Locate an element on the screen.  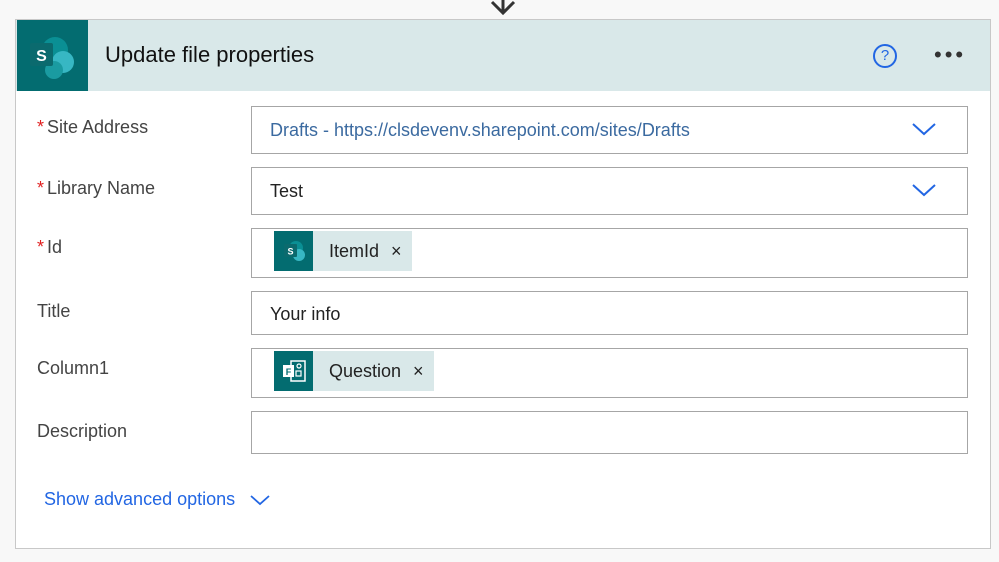
title-label: Title is located at coordinates (53, 311).